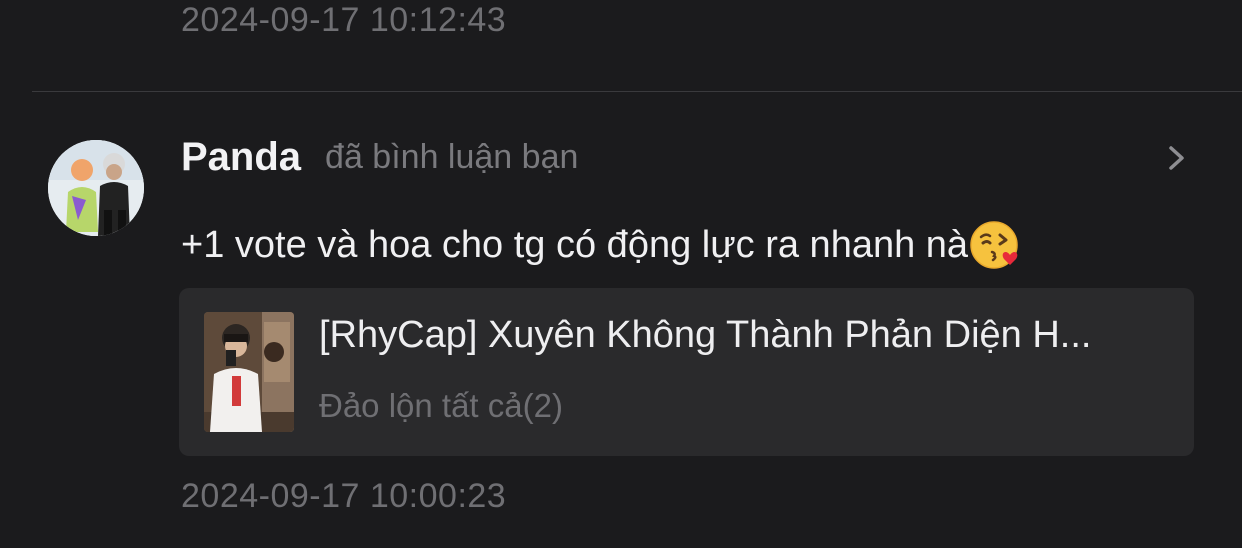 Image resolution: width=1242 pixels, height=548 pixels. Describe the element at coordinates (637, 91) in the screenshot. I see `divider` at that location.